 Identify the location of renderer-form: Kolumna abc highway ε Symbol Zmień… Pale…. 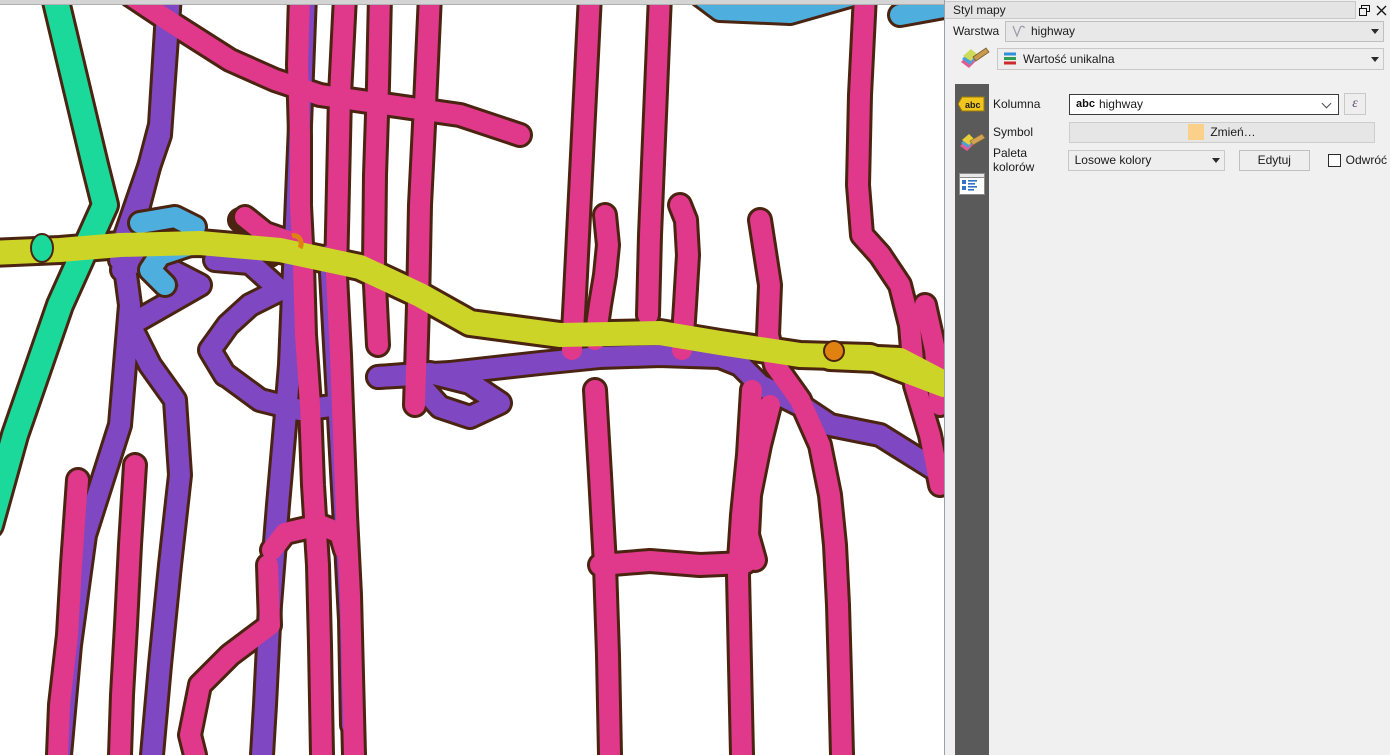
(1190, 134).